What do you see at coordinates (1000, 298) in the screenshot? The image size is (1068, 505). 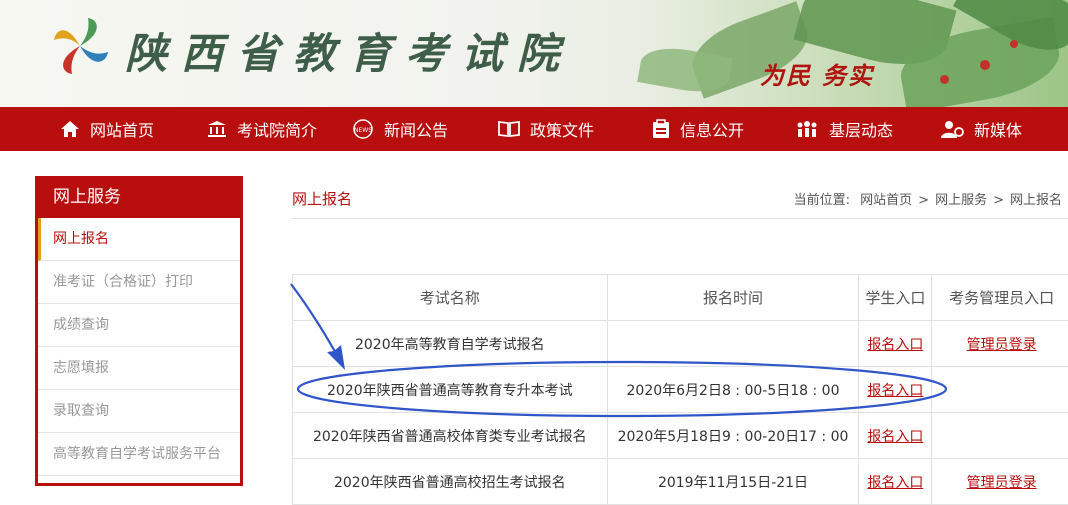 I see `column-header-admin-entry: 考务管理员入口` at bounding box center [1000, 298].